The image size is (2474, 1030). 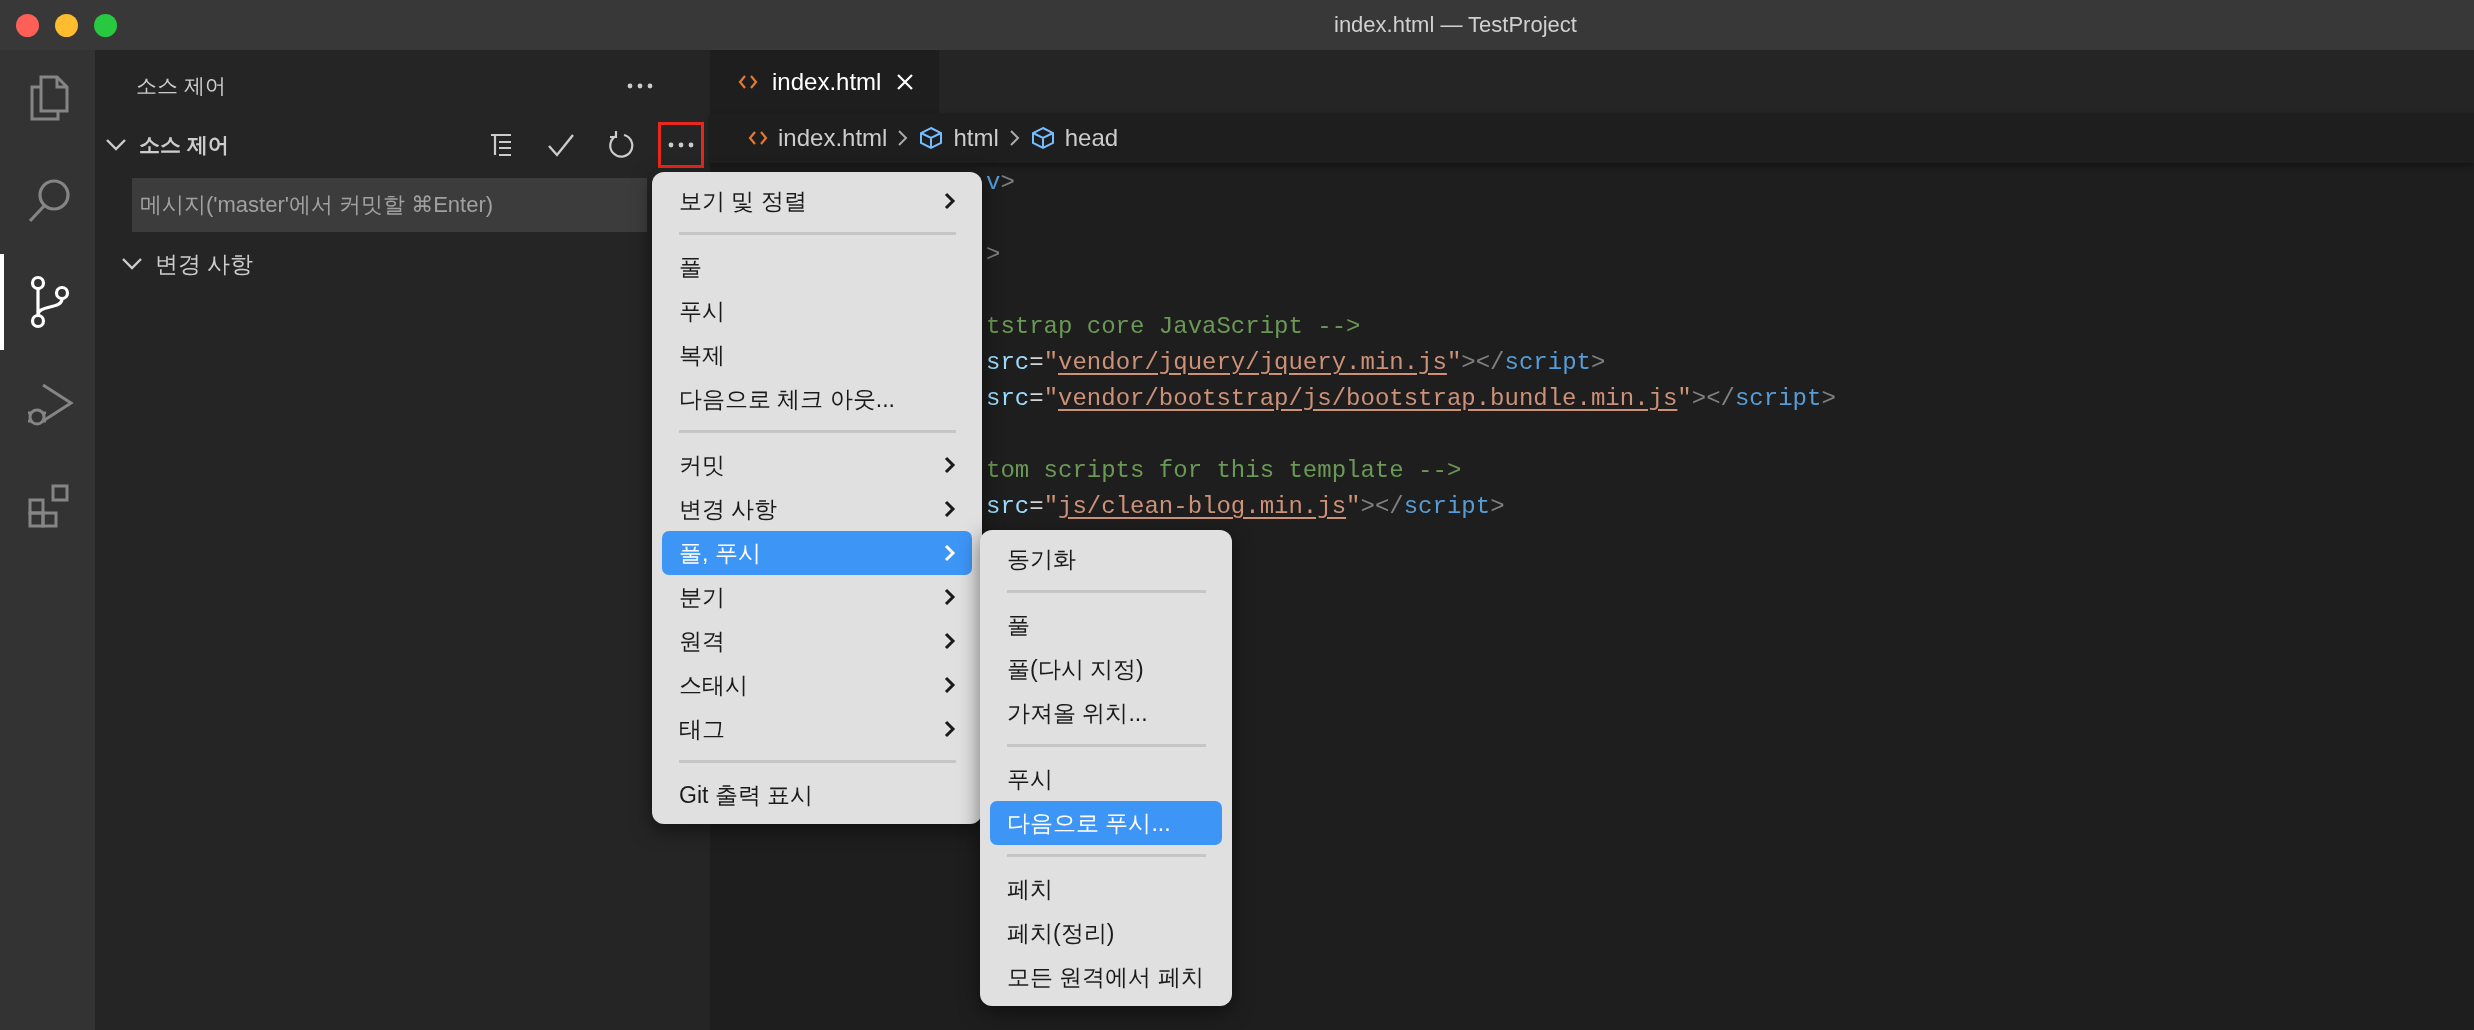 What do you see at coordinates (1411, 399) in the screenshot?
I see `code-line: src="vendor/bootstrap/js/bootstrap.bundle.min.js"></script>` at bounding box center [1411, 399].